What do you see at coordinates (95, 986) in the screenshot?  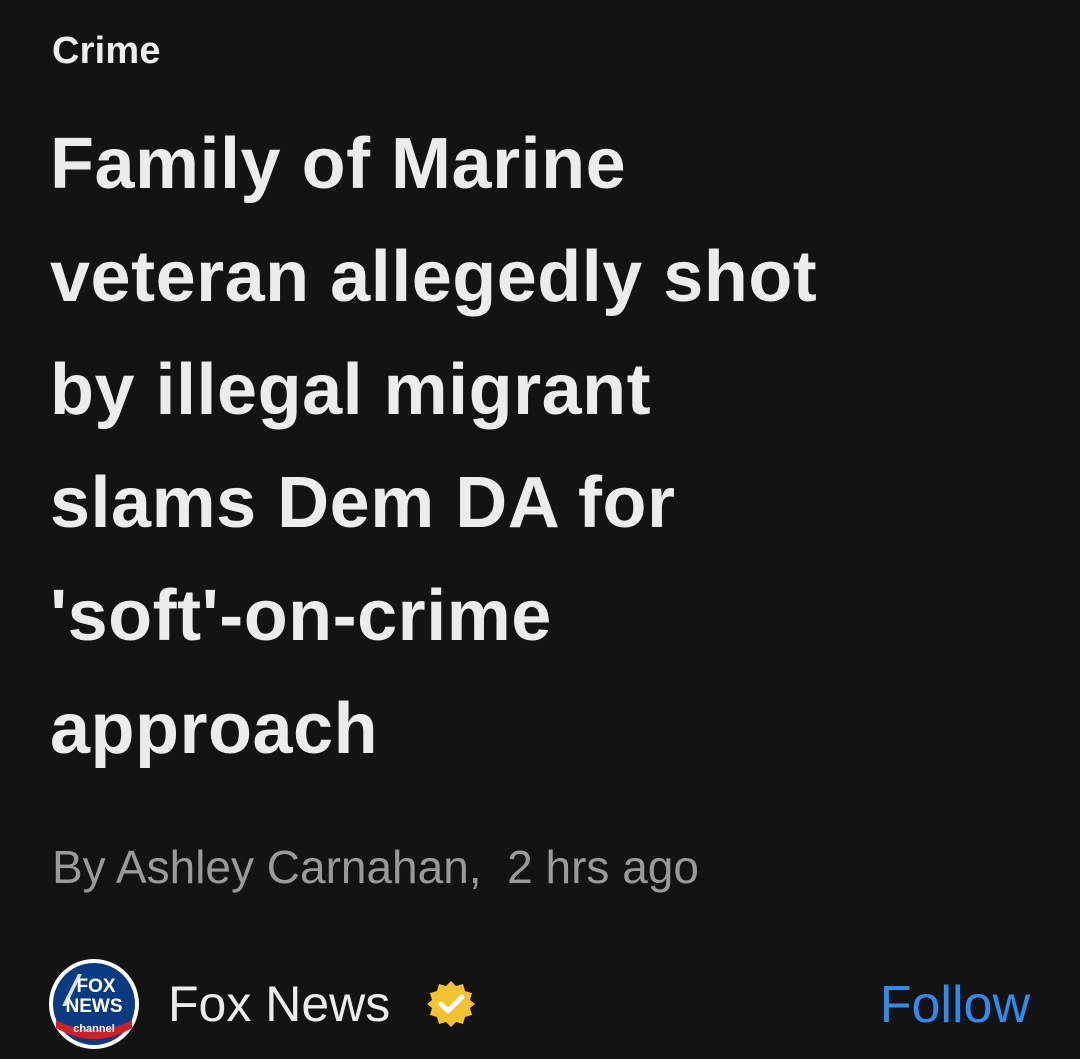 I see `logo-text-fox: FOX` at bounding box center [95, 986].